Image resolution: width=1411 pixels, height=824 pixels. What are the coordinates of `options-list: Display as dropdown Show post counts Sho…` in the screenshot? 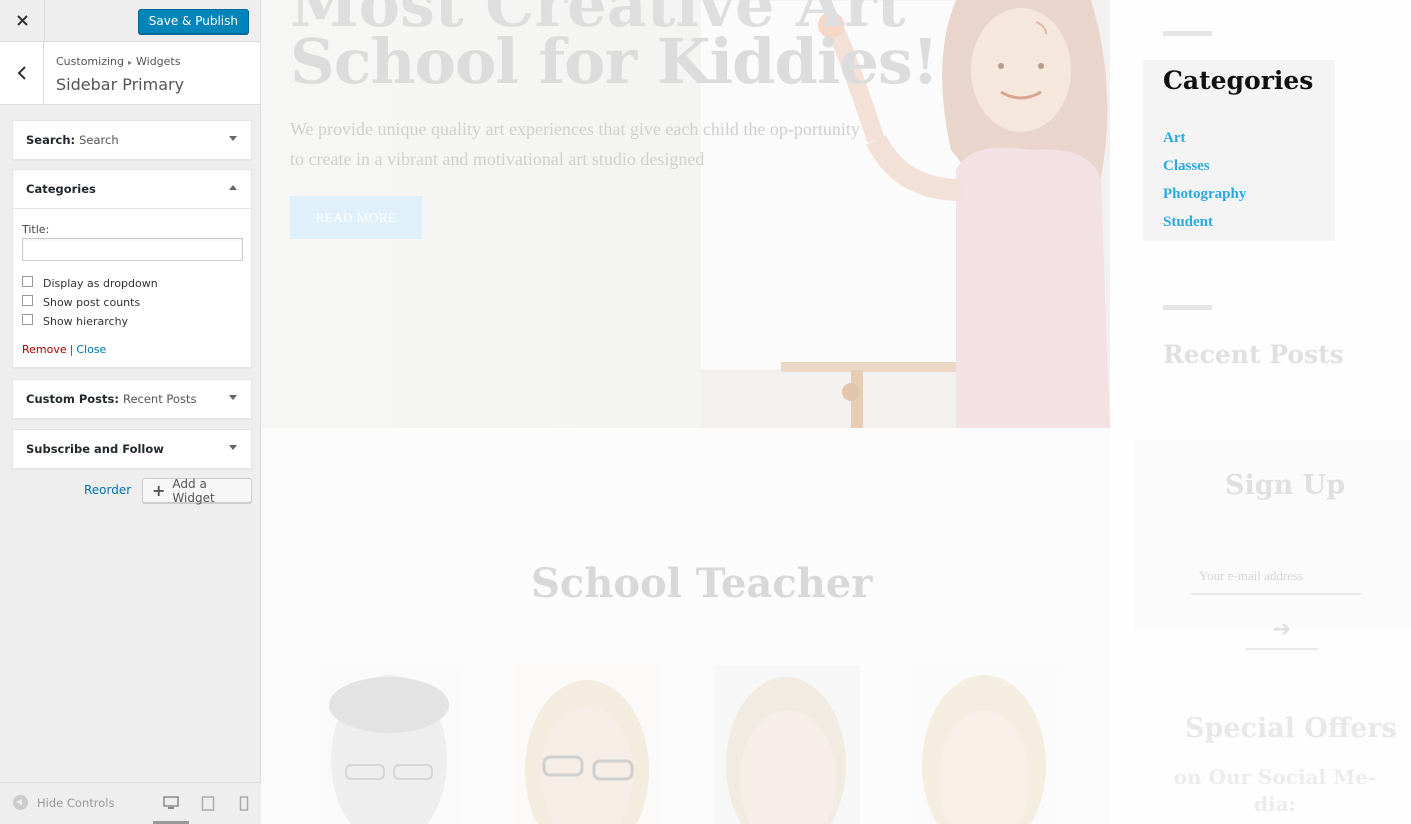 It's located at (132, 302).